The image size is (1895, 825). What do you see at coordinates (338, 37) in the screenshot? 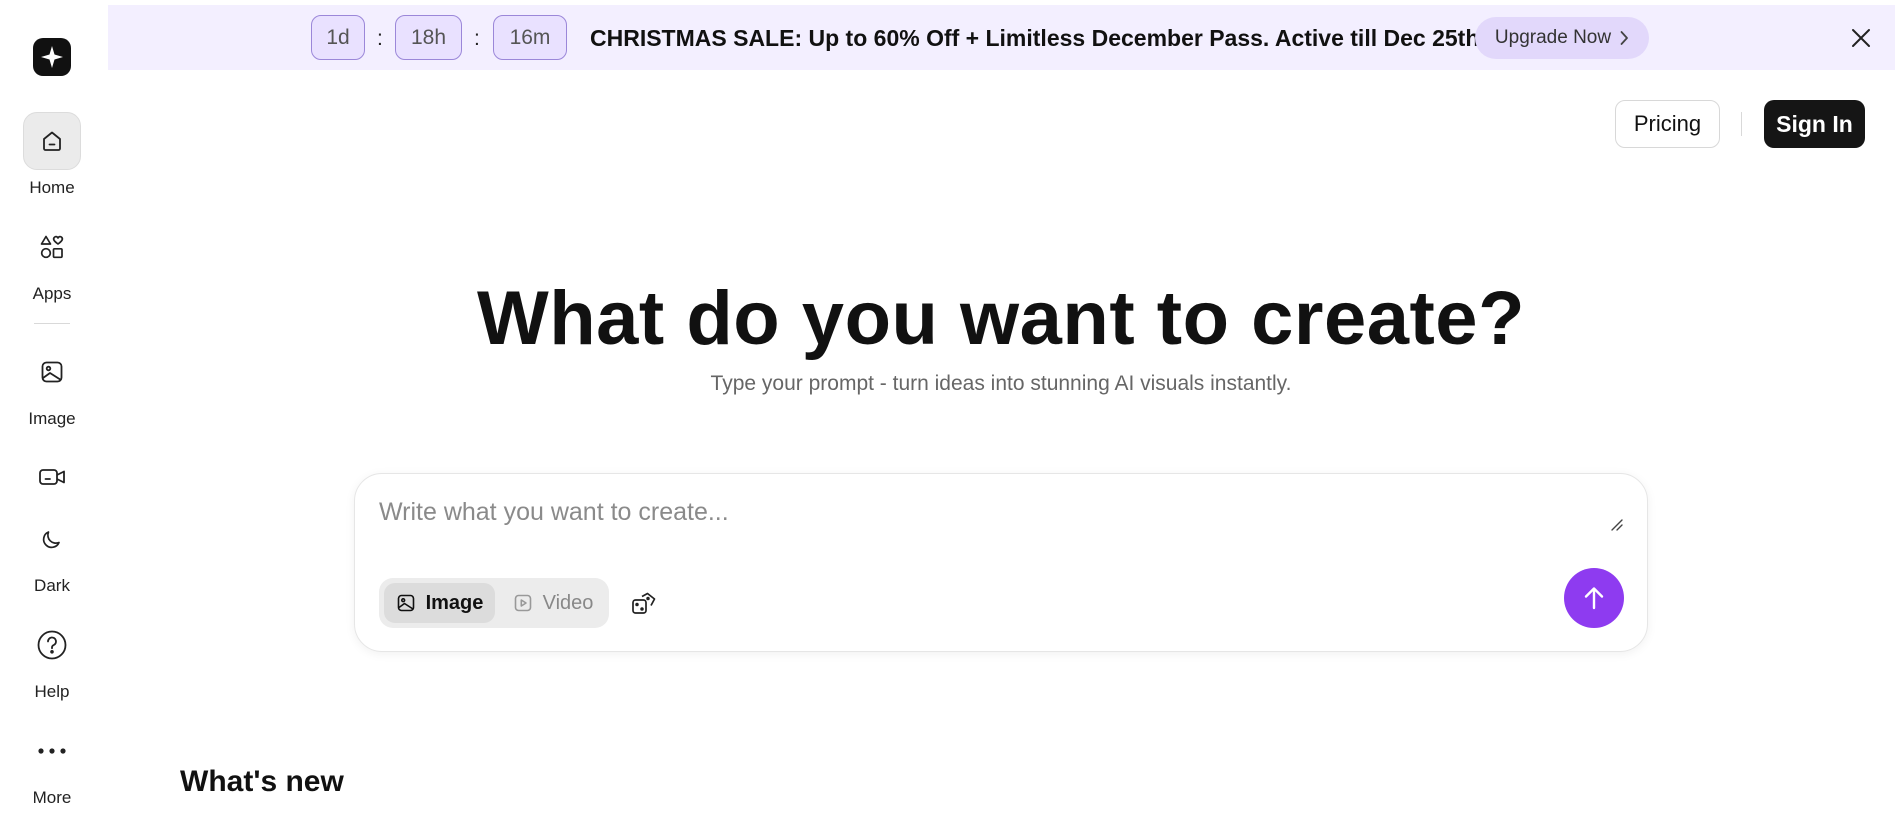
I see `countdown-days: 1d` at bounding box center [338, 37].